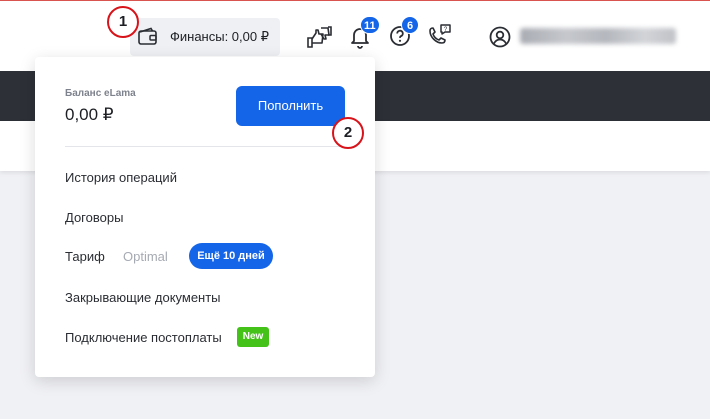  What do you see at coordinates (219, 36) in the screenshot?
I see `finance-button-label: Финансы: 0,00 ₽` at bounding box center [219, 36].